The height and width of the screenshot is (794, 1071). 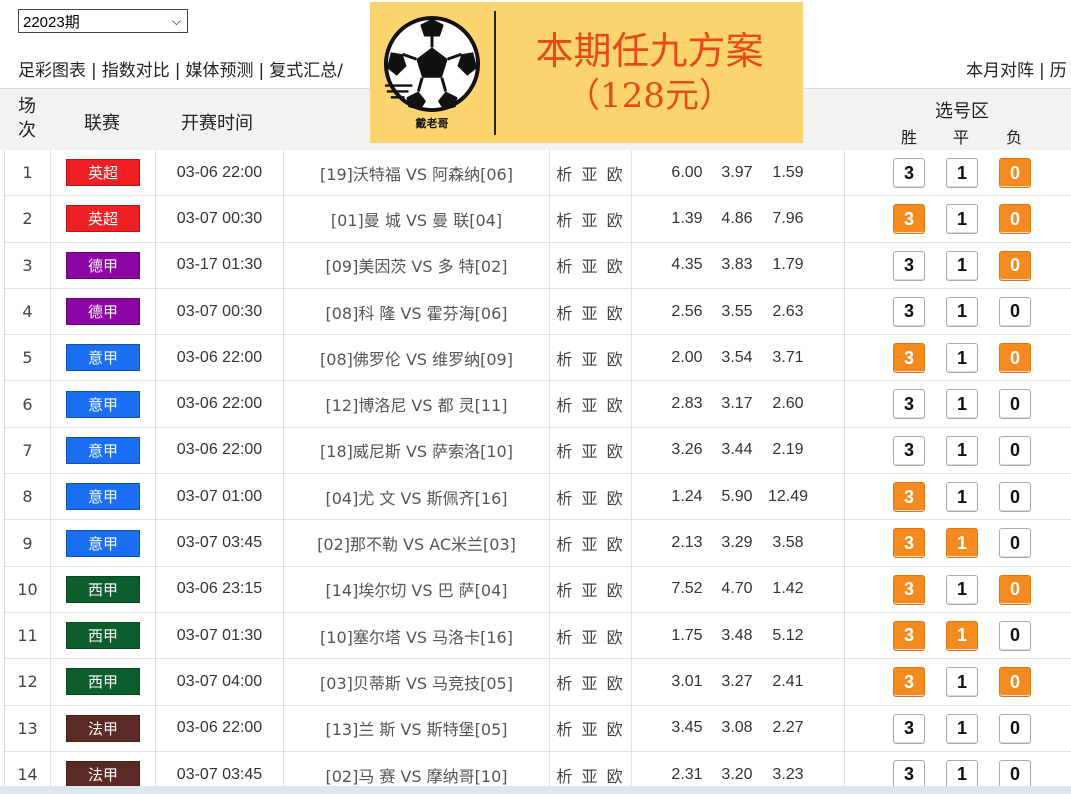 What do you see at coordinates (219, 71) in the screenshot?
I see `nav-link-media-predict: 媒体预测` at bounding box center [219, 71].